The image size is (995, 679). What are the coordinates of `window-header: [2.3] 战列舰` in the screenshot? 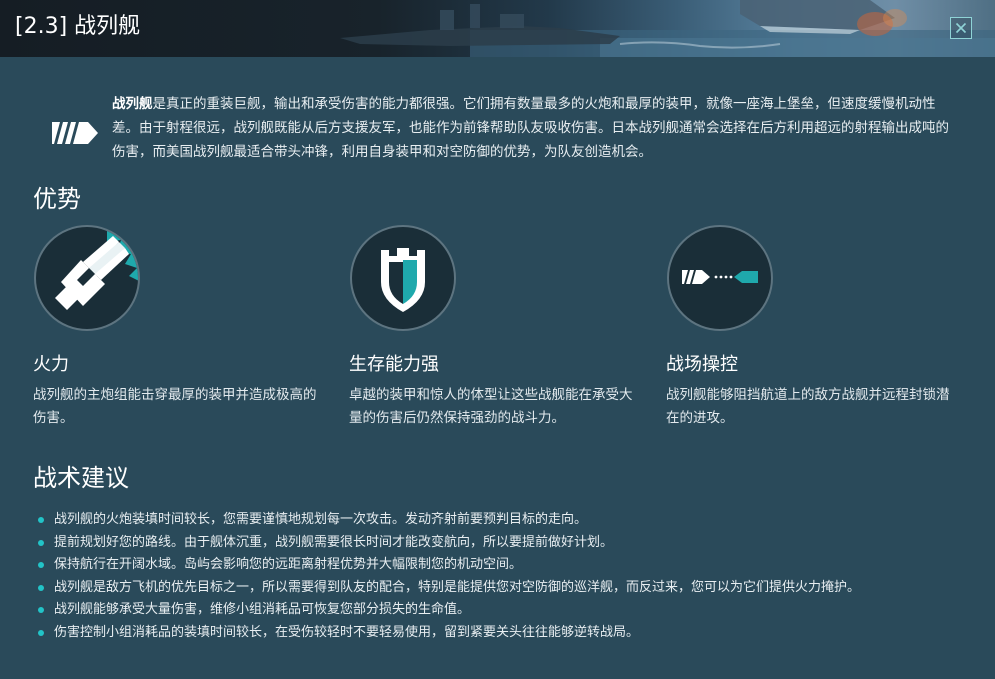 It's located at (497, 28).